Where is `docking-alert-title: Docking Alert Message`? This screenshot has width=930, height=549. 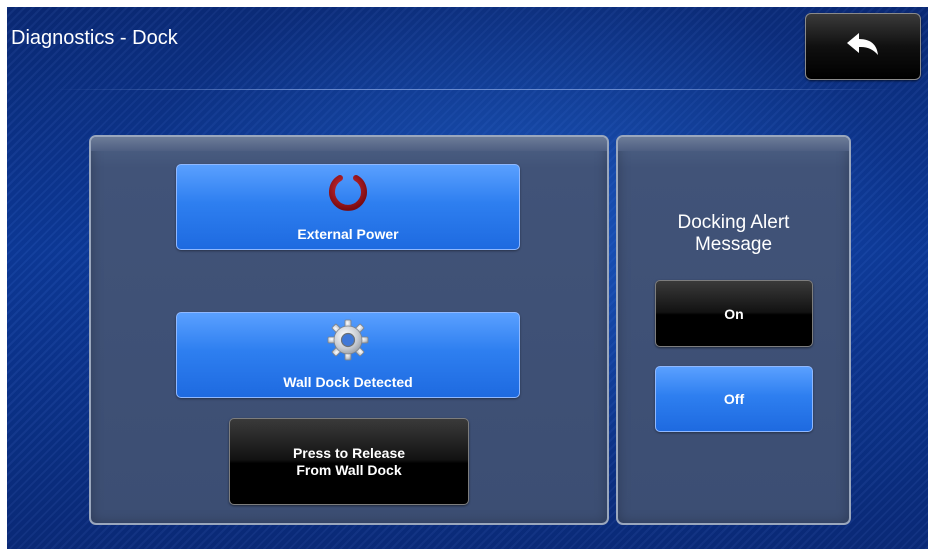
docking-alert-title: Docking Alert Message is located at coordinates (733, 234).